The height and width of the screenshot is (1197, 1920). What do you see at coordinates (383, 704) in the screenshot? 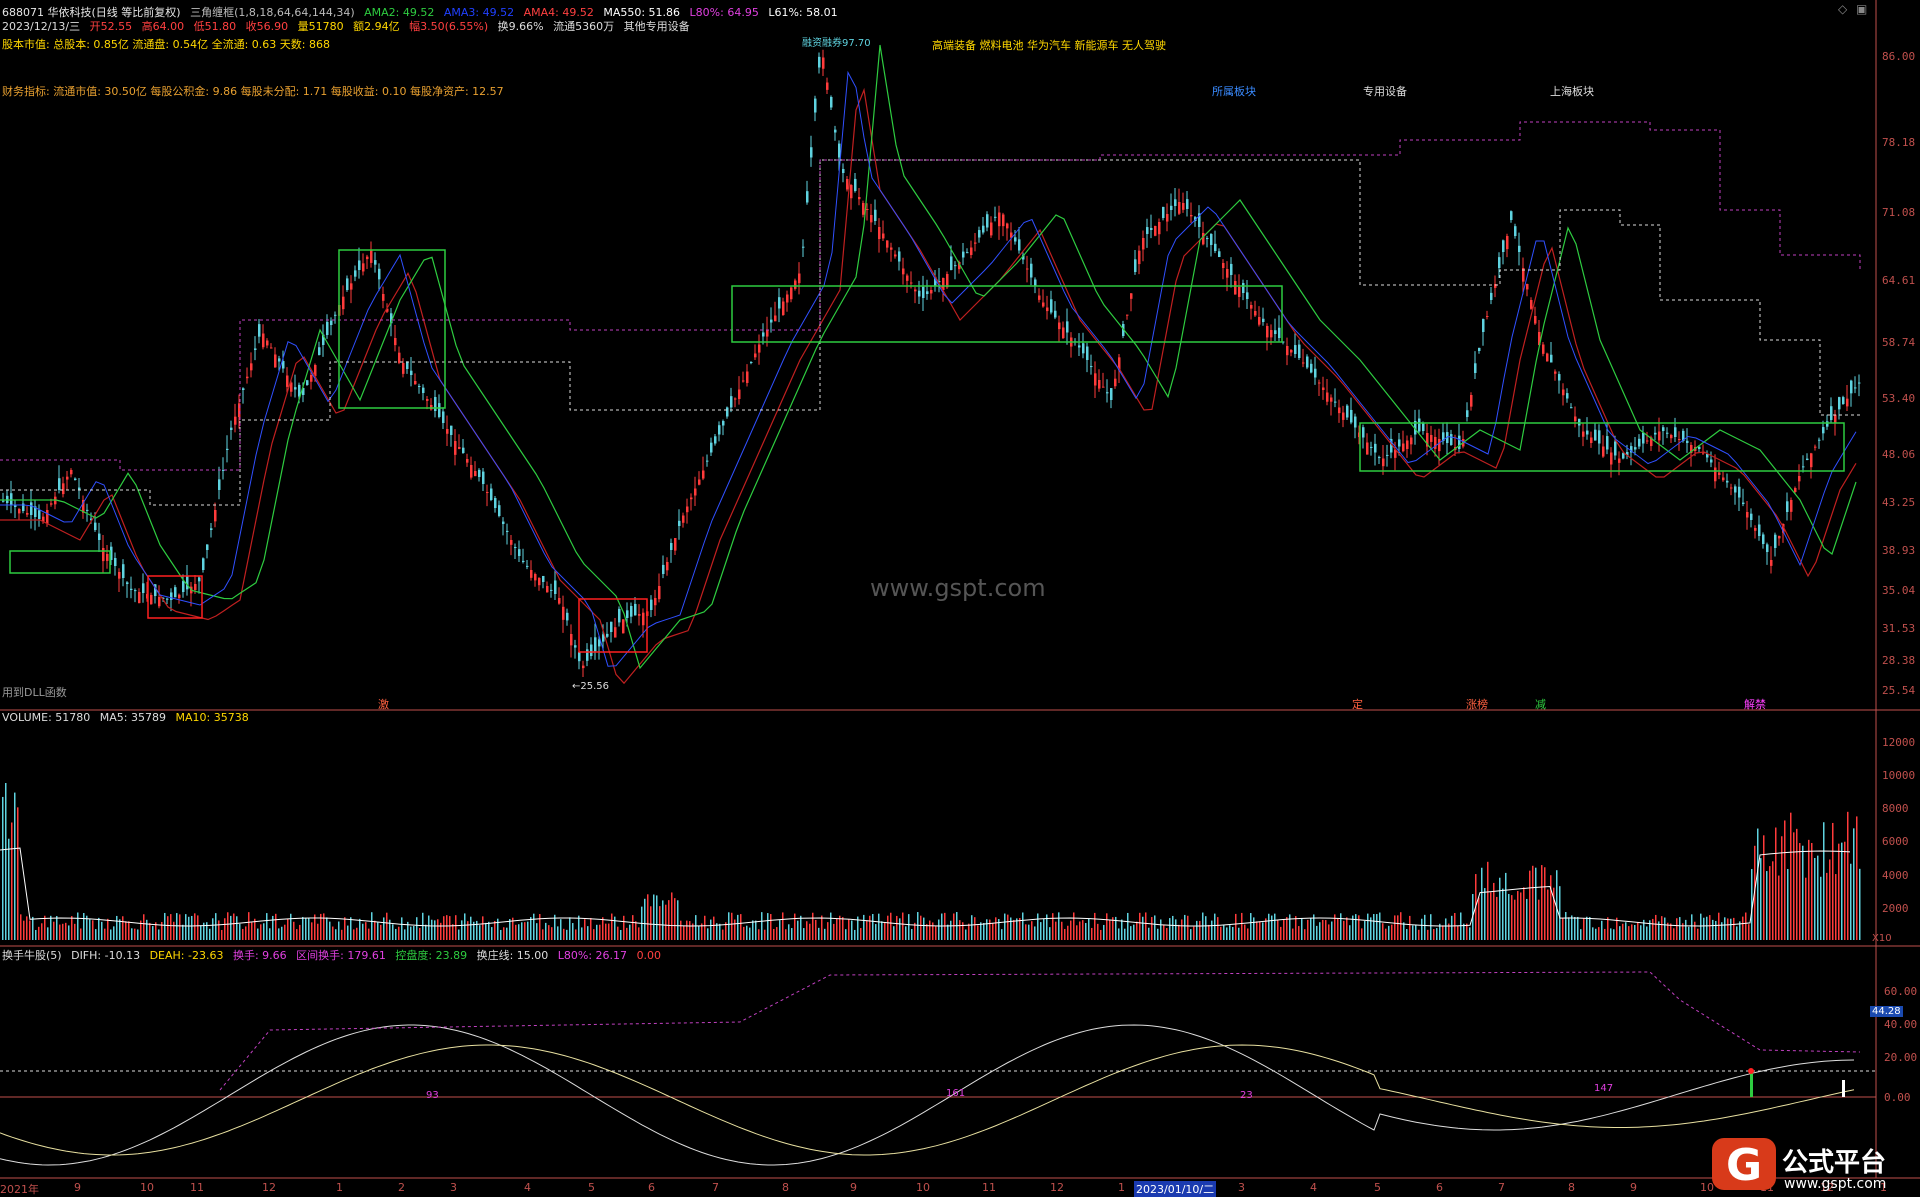
I see `marker-ji: 激` at bounding box center [383, 704].